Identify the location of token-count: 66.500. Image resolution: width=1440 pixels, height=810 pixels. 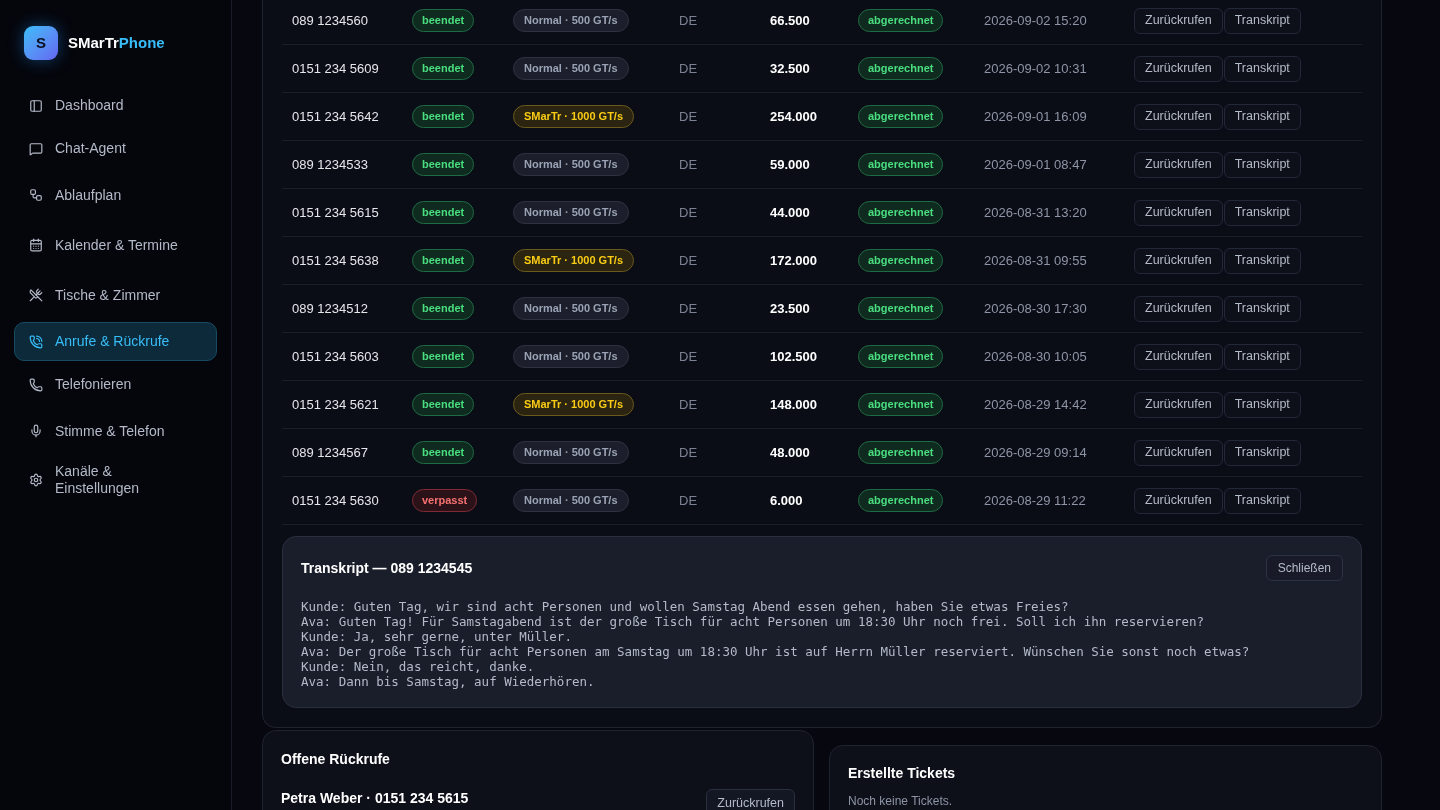
(790, 20).